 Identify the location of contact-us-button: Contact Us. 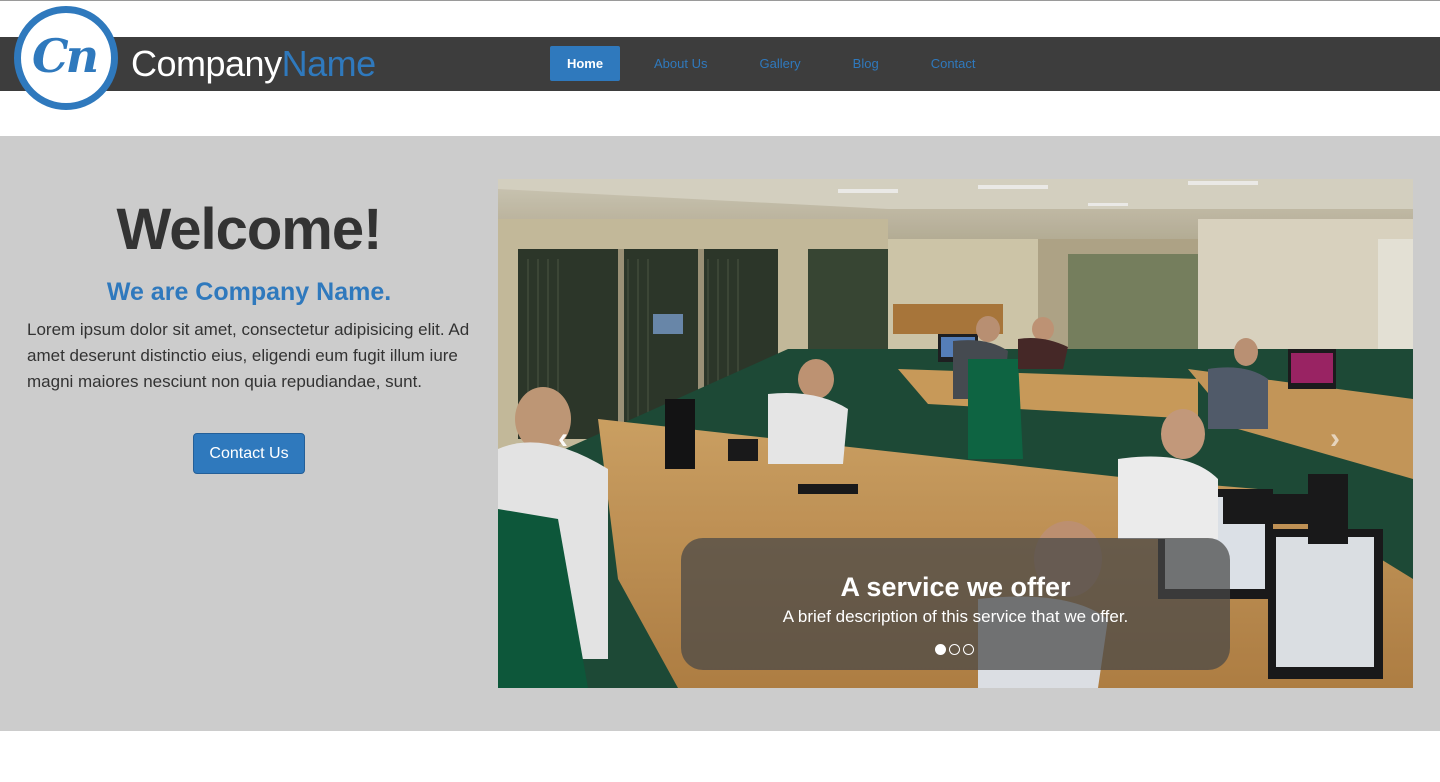
(249, 453).